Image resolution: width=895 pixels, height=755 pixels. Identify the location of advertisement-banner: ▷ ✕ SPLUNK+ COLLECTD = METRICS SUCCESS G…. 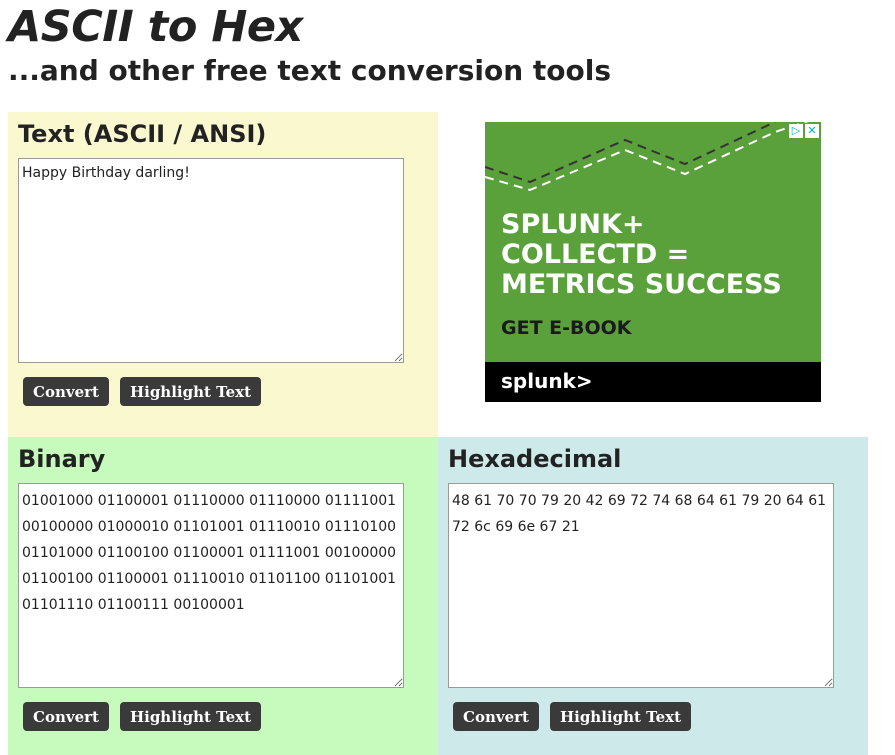
(653, 262).